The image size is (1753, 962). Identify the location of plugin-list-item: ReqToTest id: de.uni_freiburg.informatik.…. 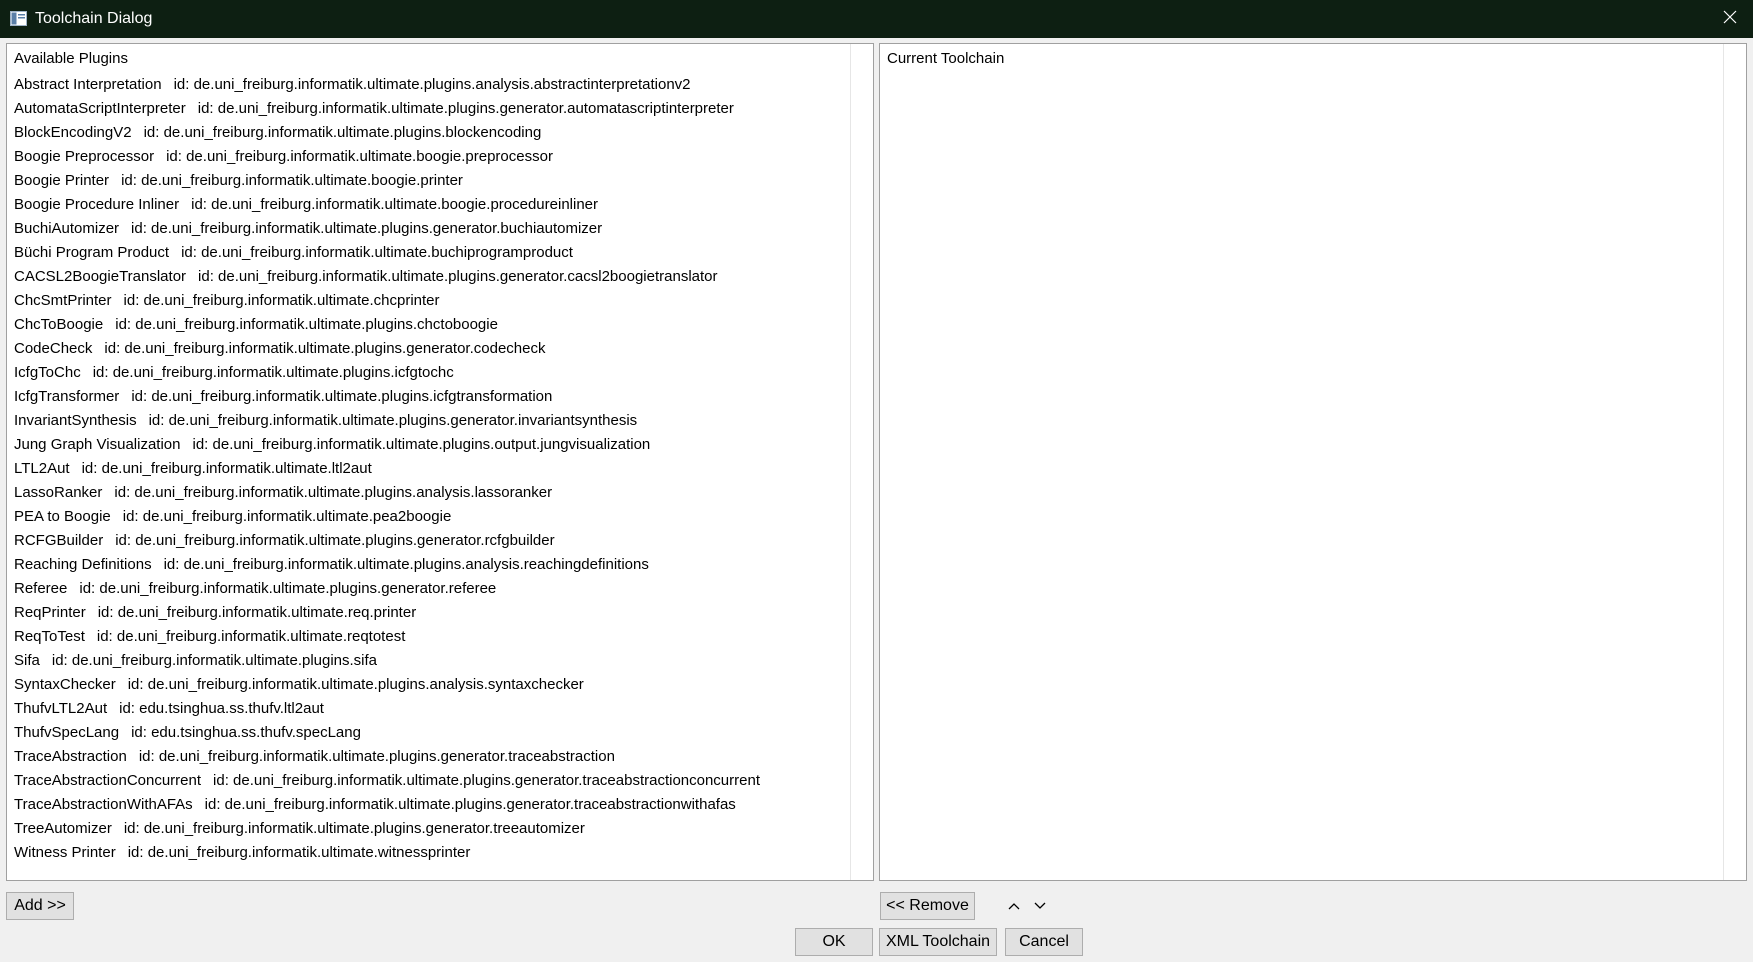
(387, 637).